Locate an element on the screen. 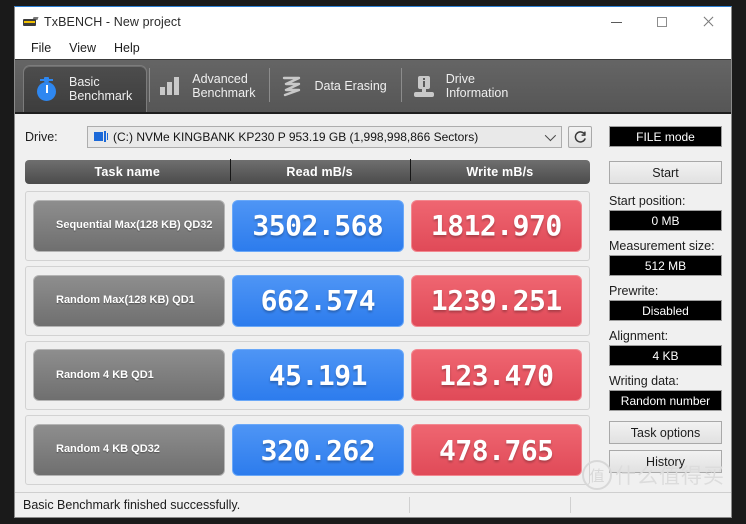 This screenshot has height=524, width=746. drive-label: Drive: is located at coordinates (41, 137).